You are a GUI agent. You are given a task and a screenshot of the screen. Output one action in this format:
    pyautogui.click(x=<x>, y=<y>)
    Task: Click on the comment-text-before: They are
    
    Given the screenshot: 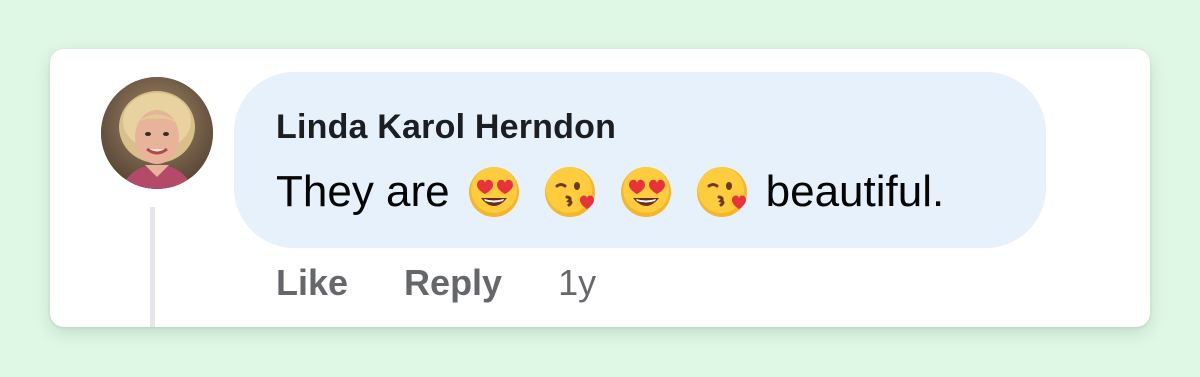 What is the action you would take?
    pyautogui.click(x=363, y=191)
    